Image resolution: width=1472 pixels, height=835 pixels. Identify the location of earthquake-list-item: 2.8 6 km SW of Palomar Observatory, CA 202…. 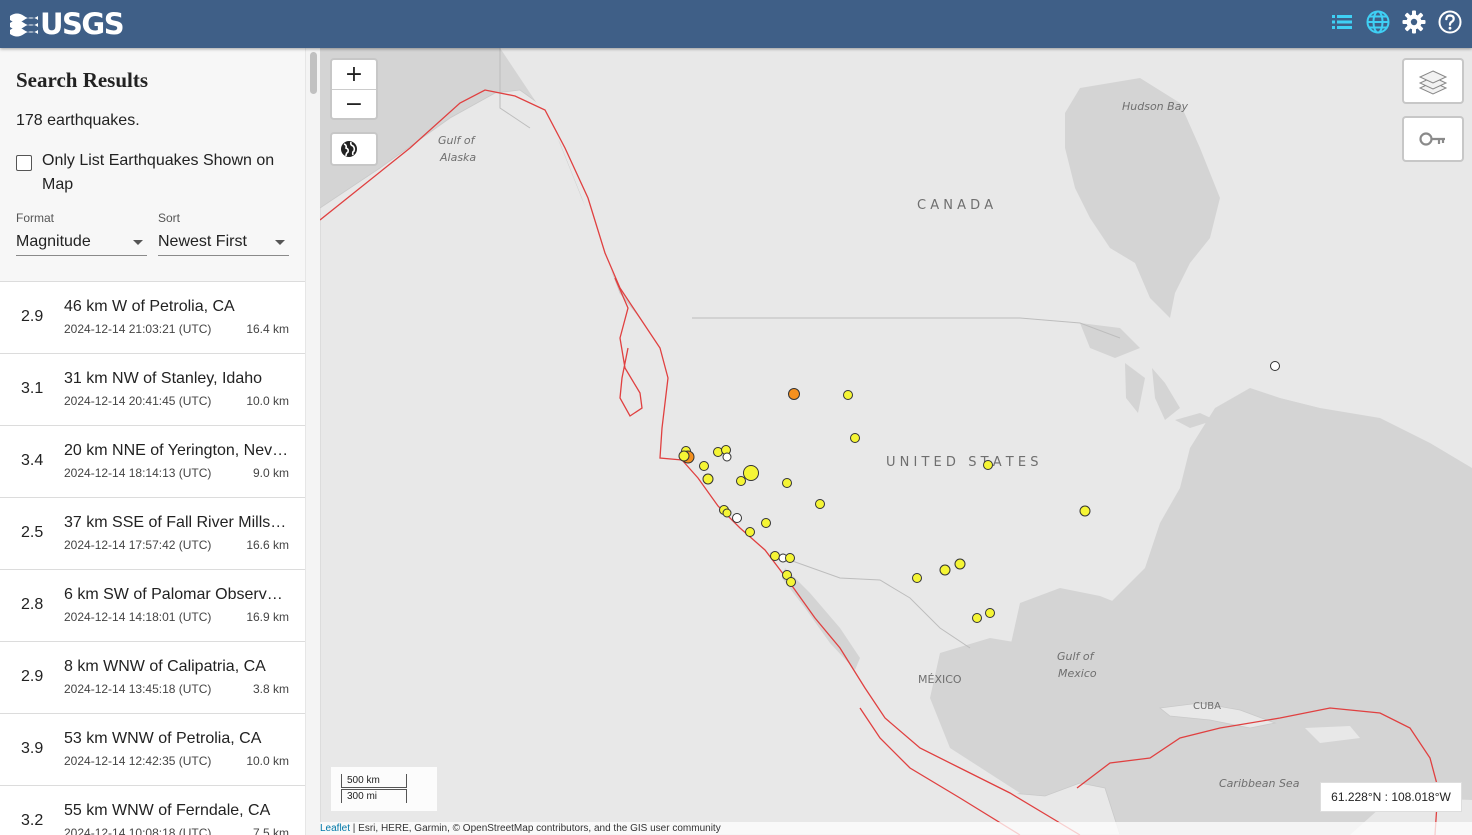
(152, 606).